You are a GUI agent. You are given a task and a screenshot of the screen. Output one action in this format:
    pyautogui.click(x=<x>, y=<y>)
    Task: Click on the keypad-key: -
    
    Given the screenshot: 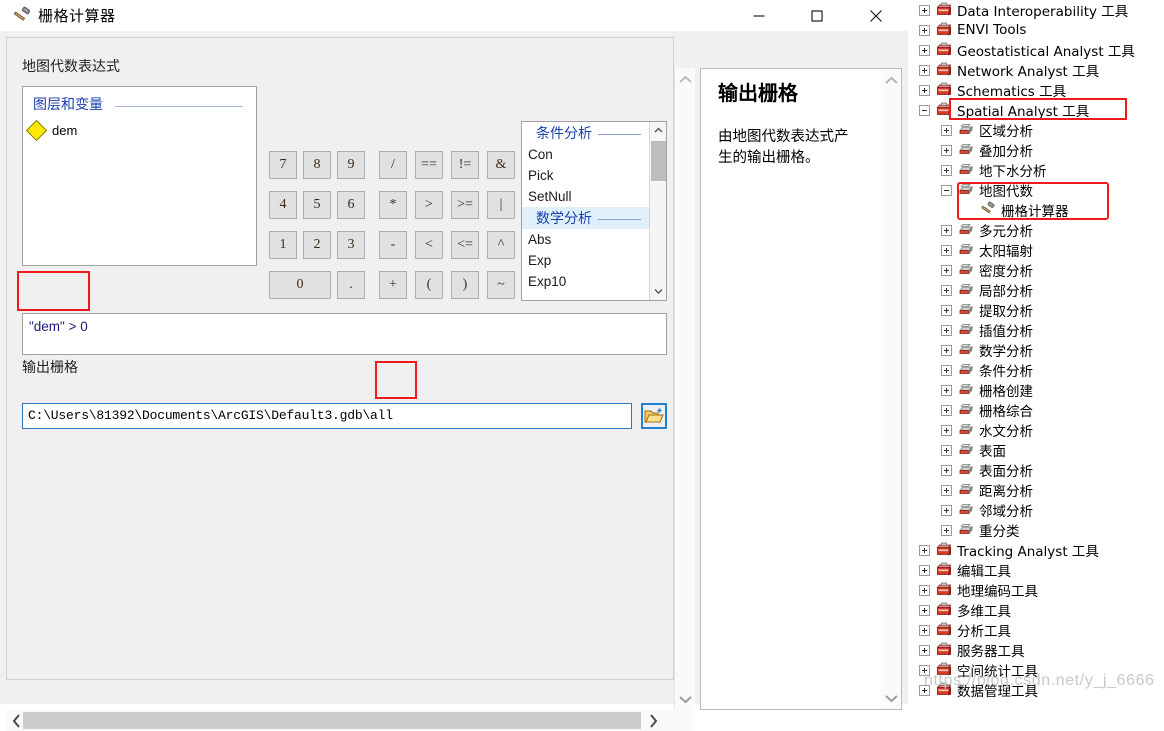 What is the action you would take?
    pyautogui.click(x=393, y=245)
    